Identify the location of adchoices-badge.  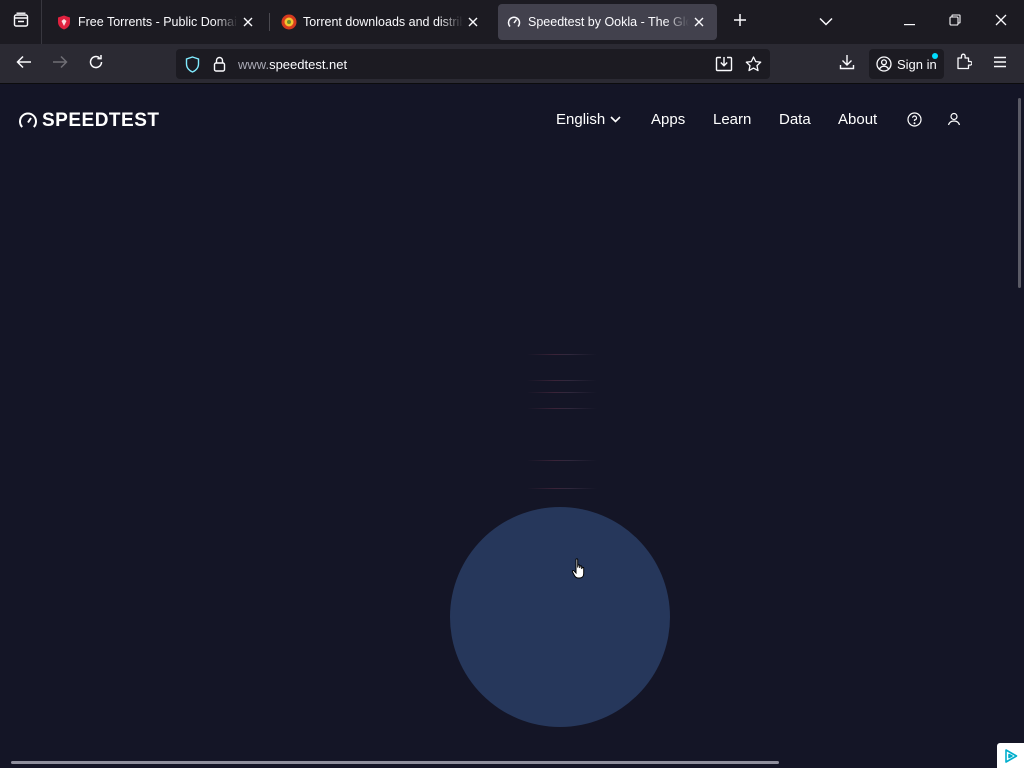
(1010, 755).